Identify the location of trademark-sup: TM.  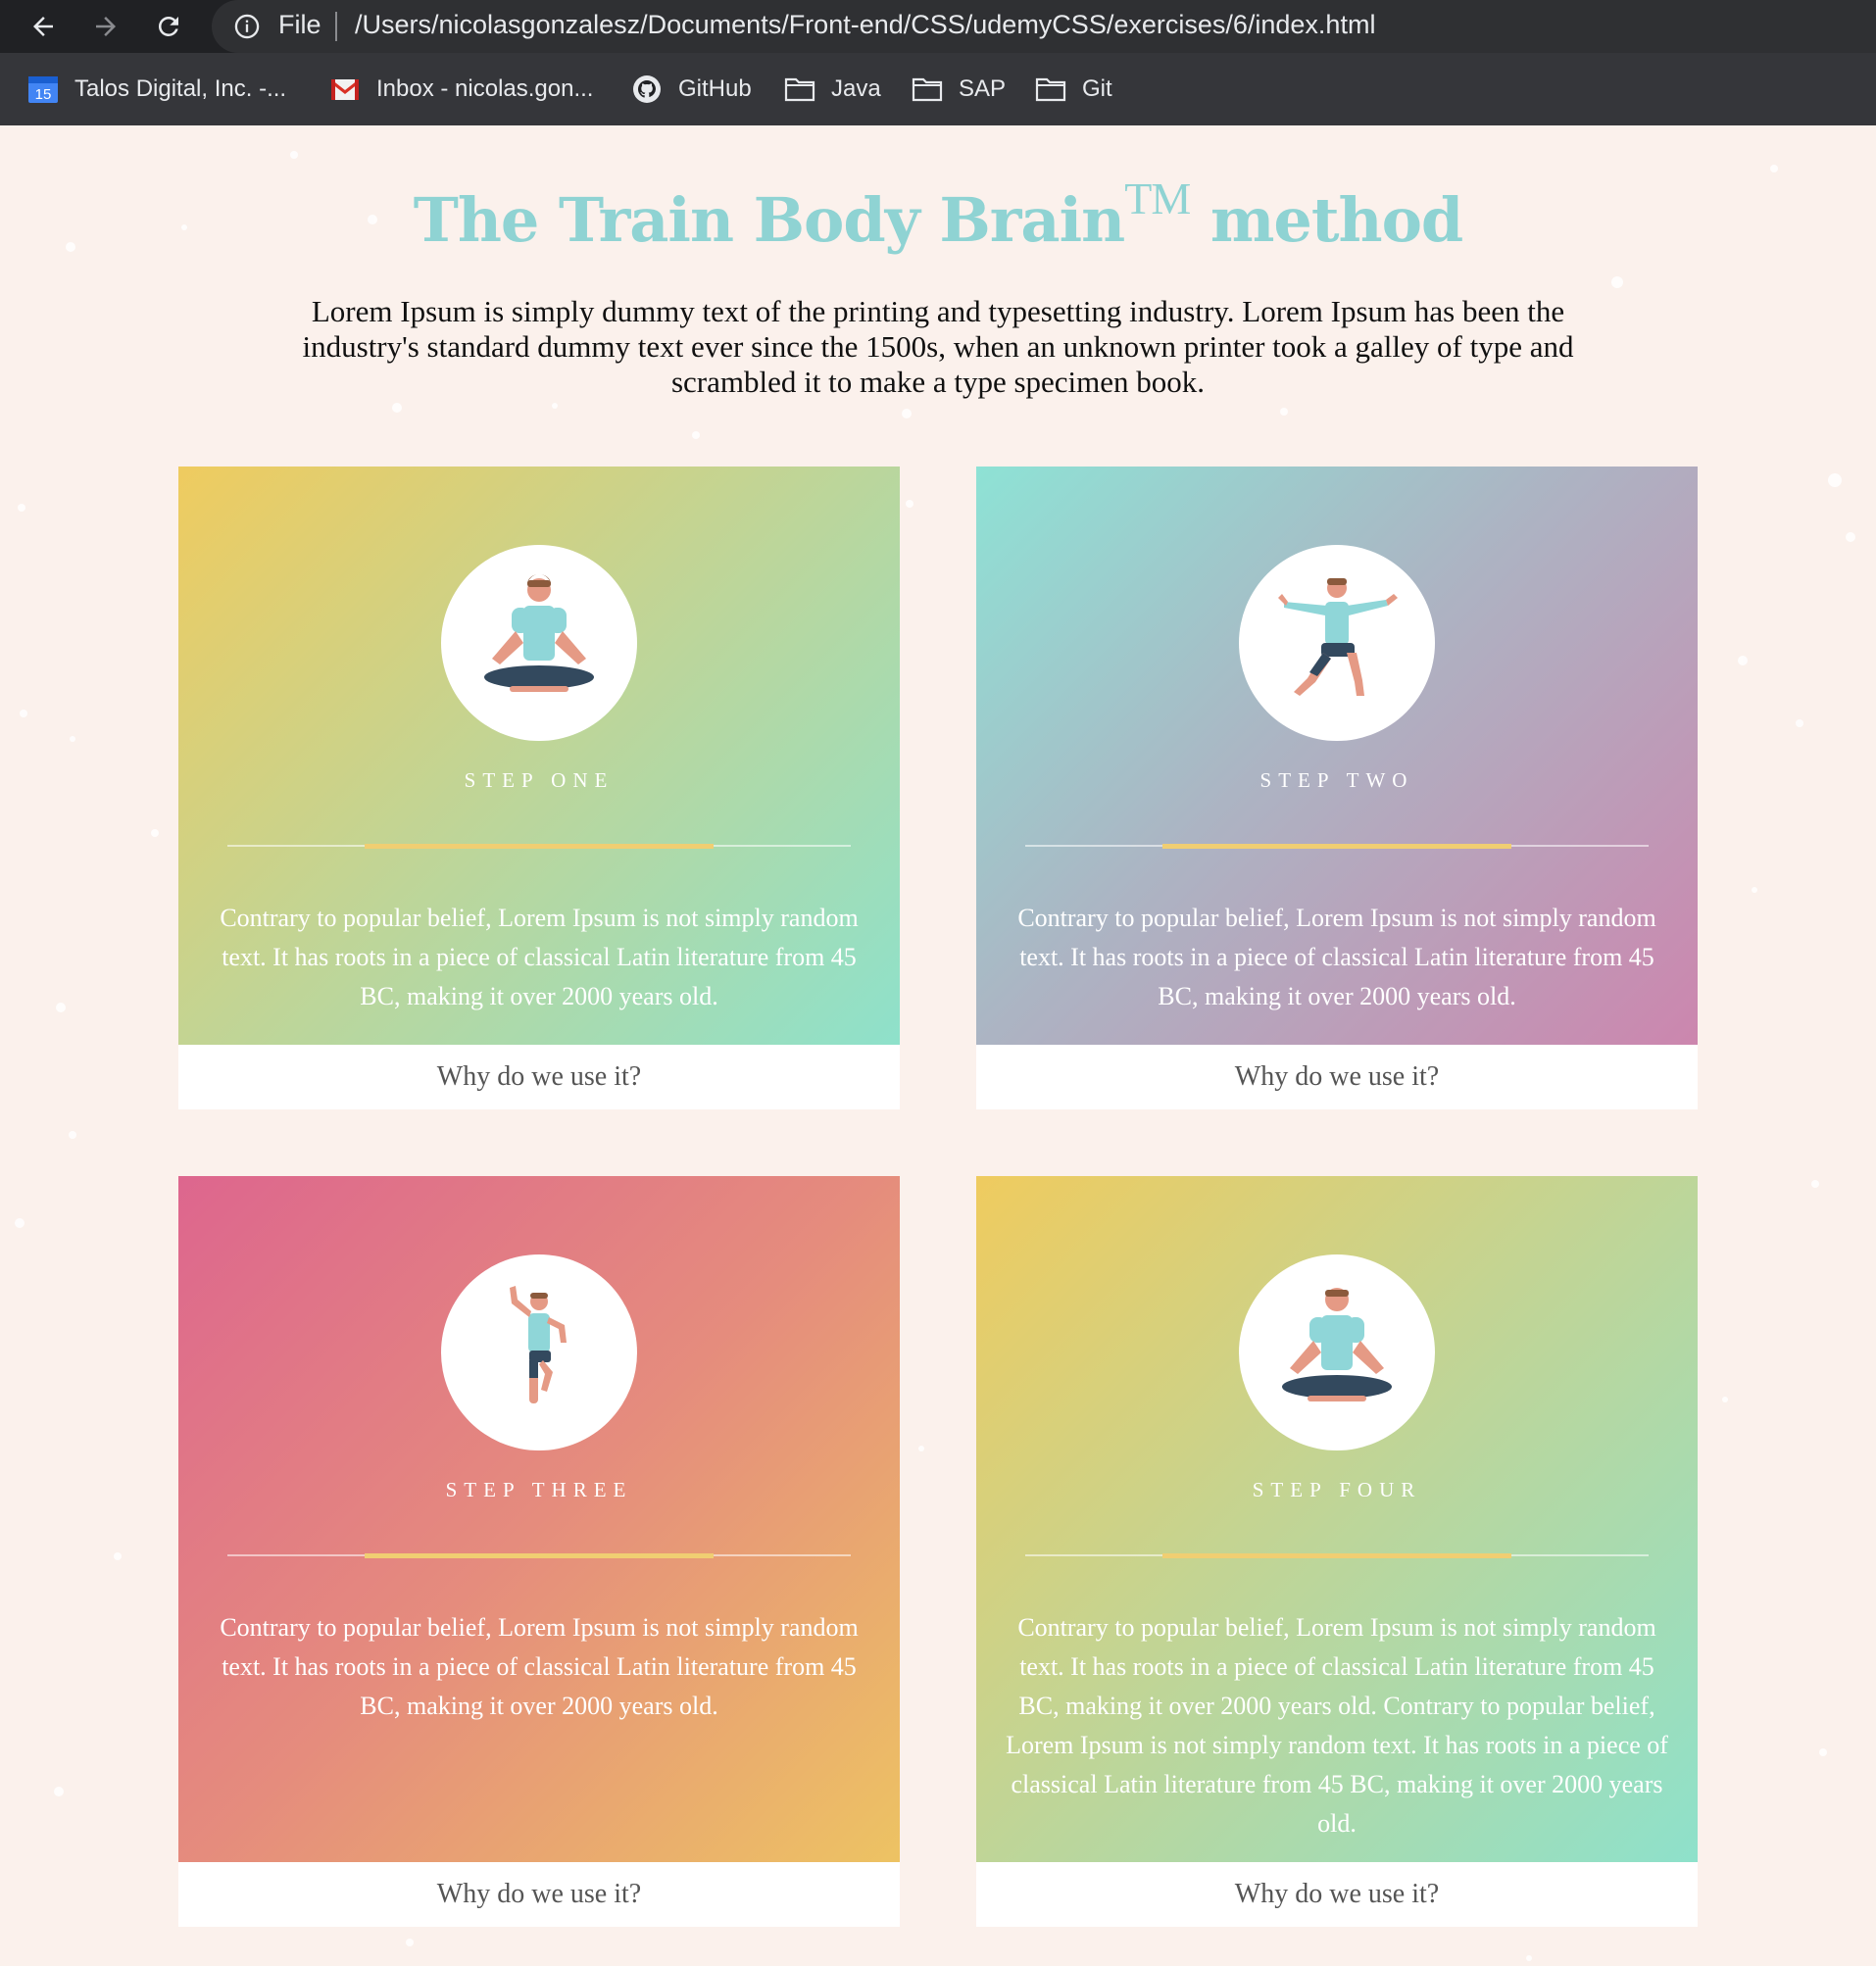
(1157, 198).